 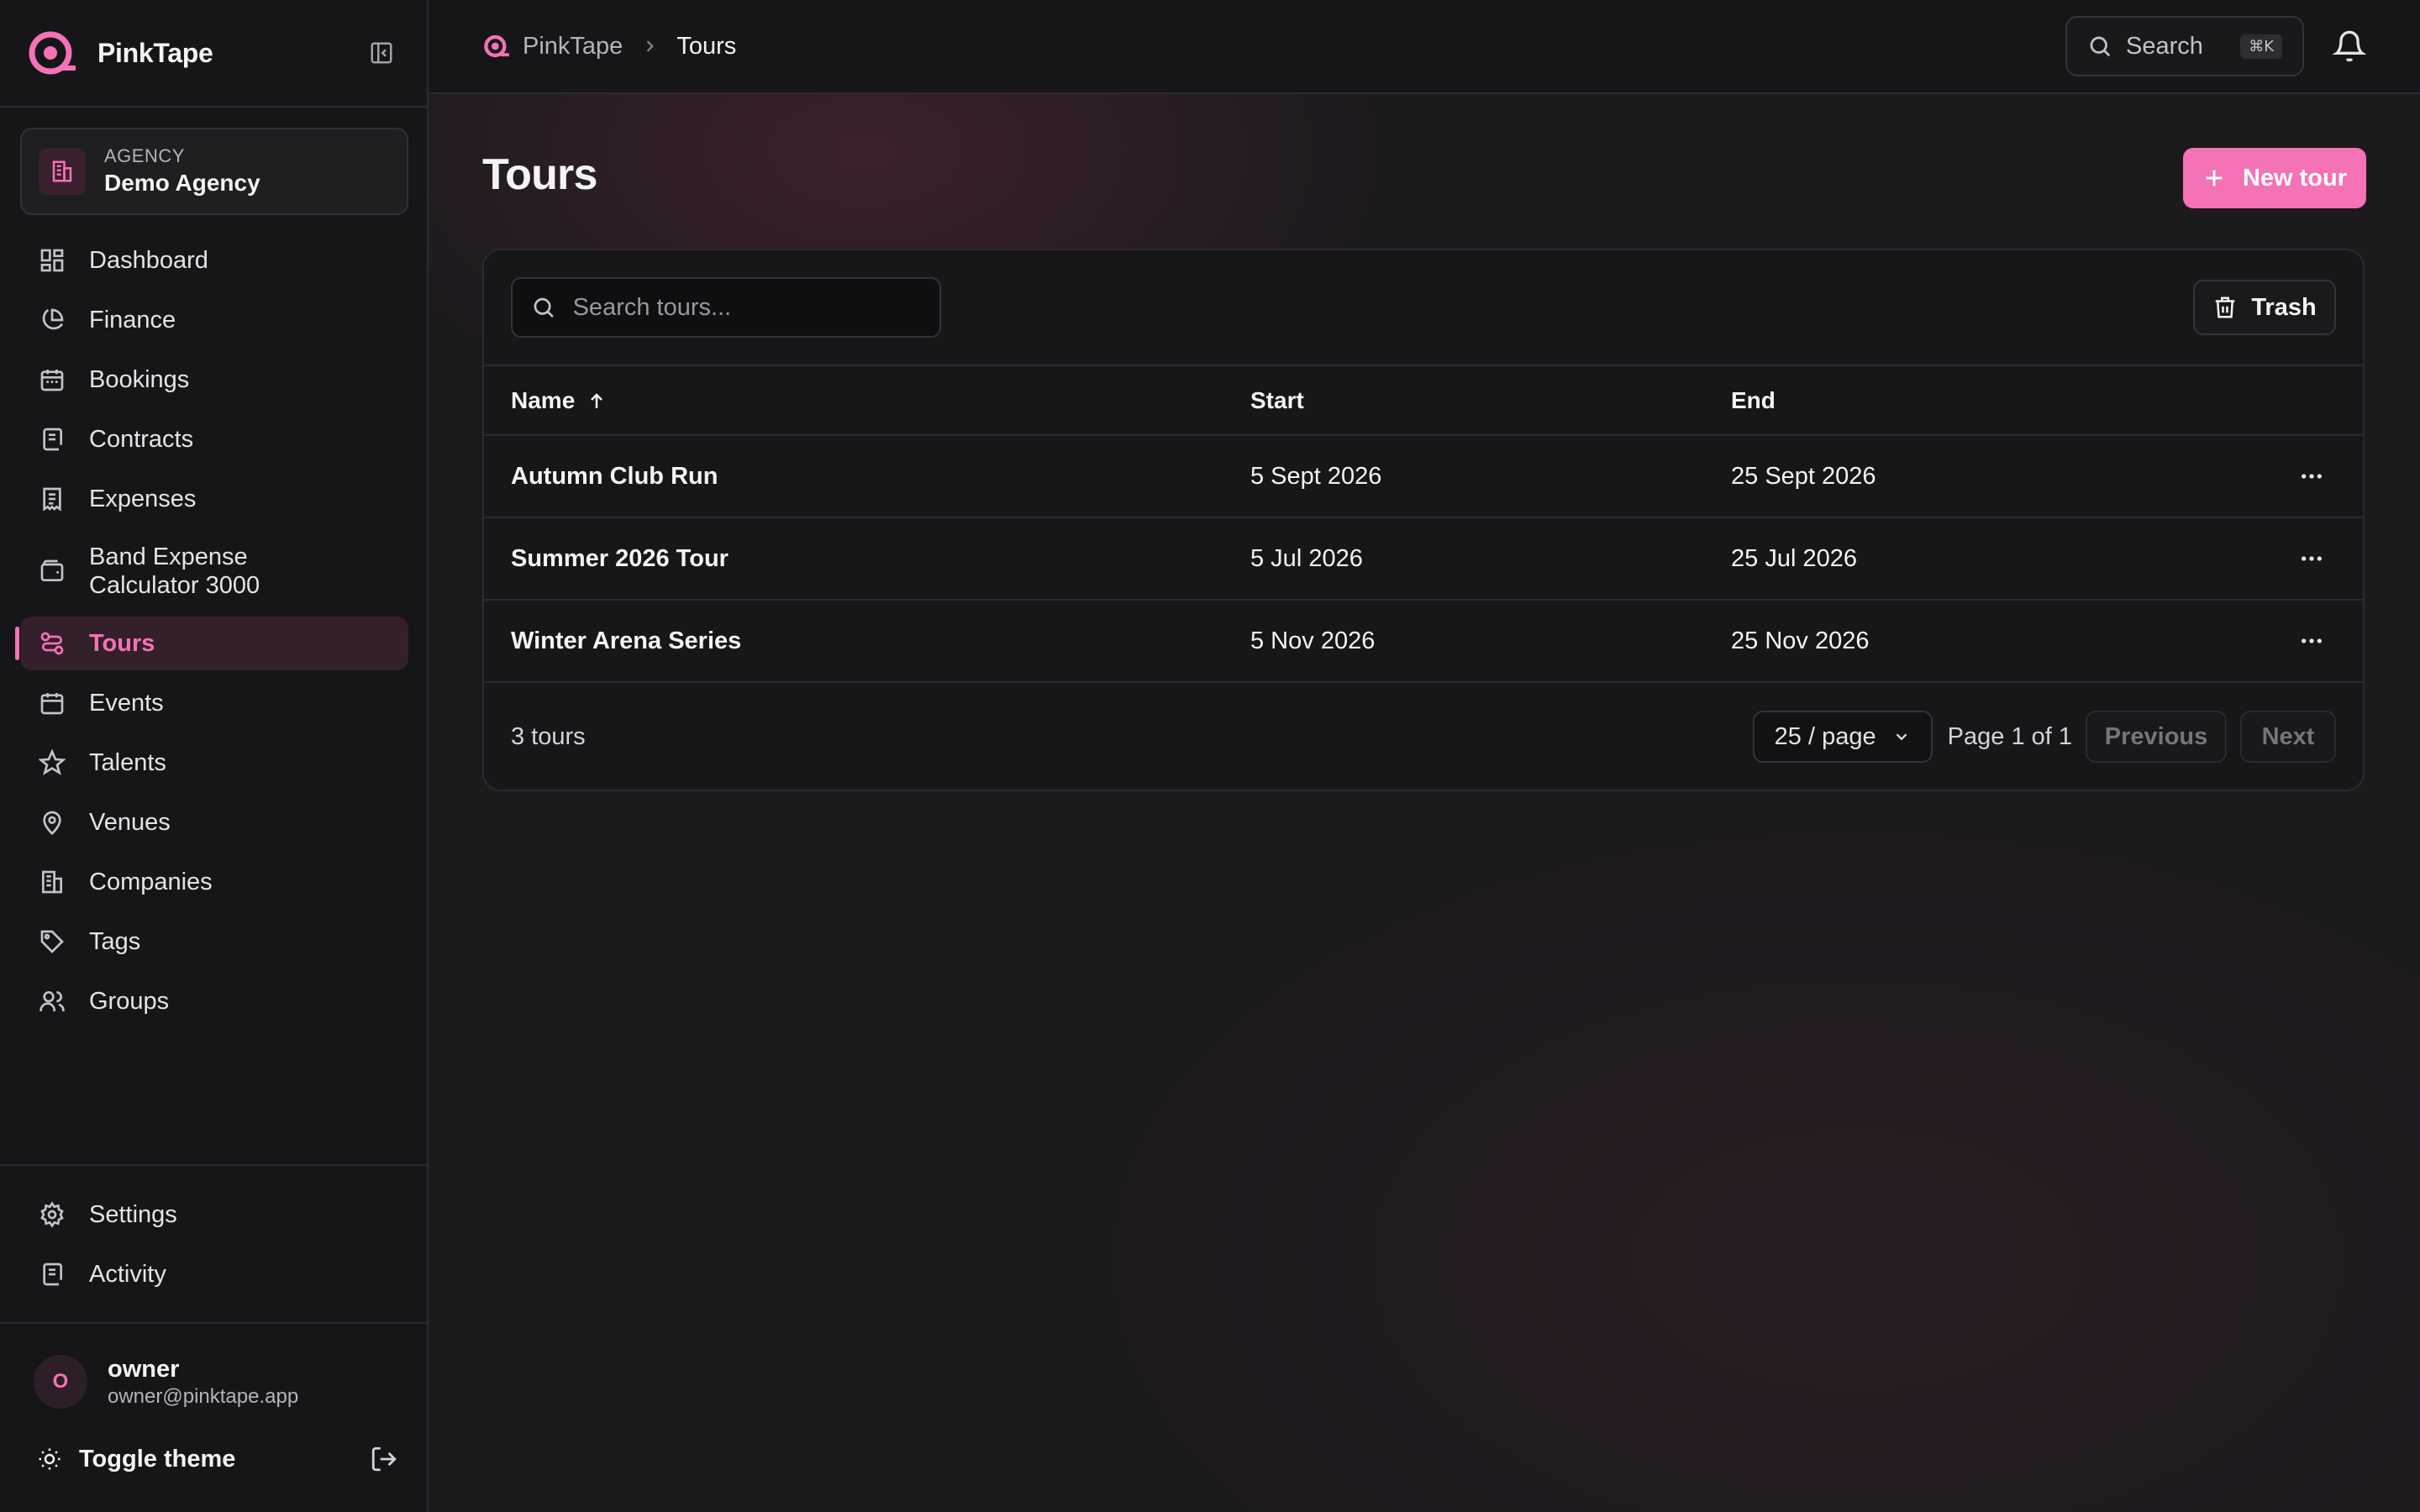 I want to click on toggle-theme-row: Toggle theme, so click(x=218, y=1459).